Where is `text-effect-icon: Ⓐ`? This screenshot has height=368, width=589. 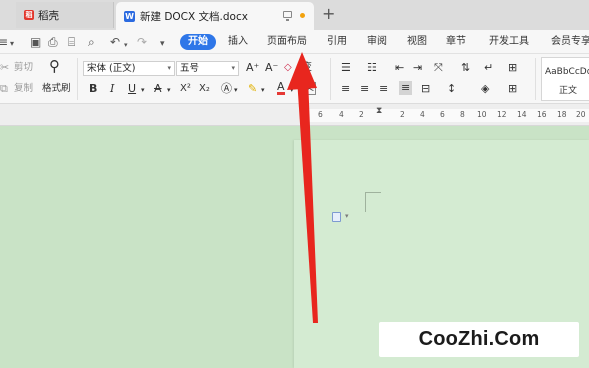 text-effect-icon: Ⓐ is located at coordinates (226, 89).